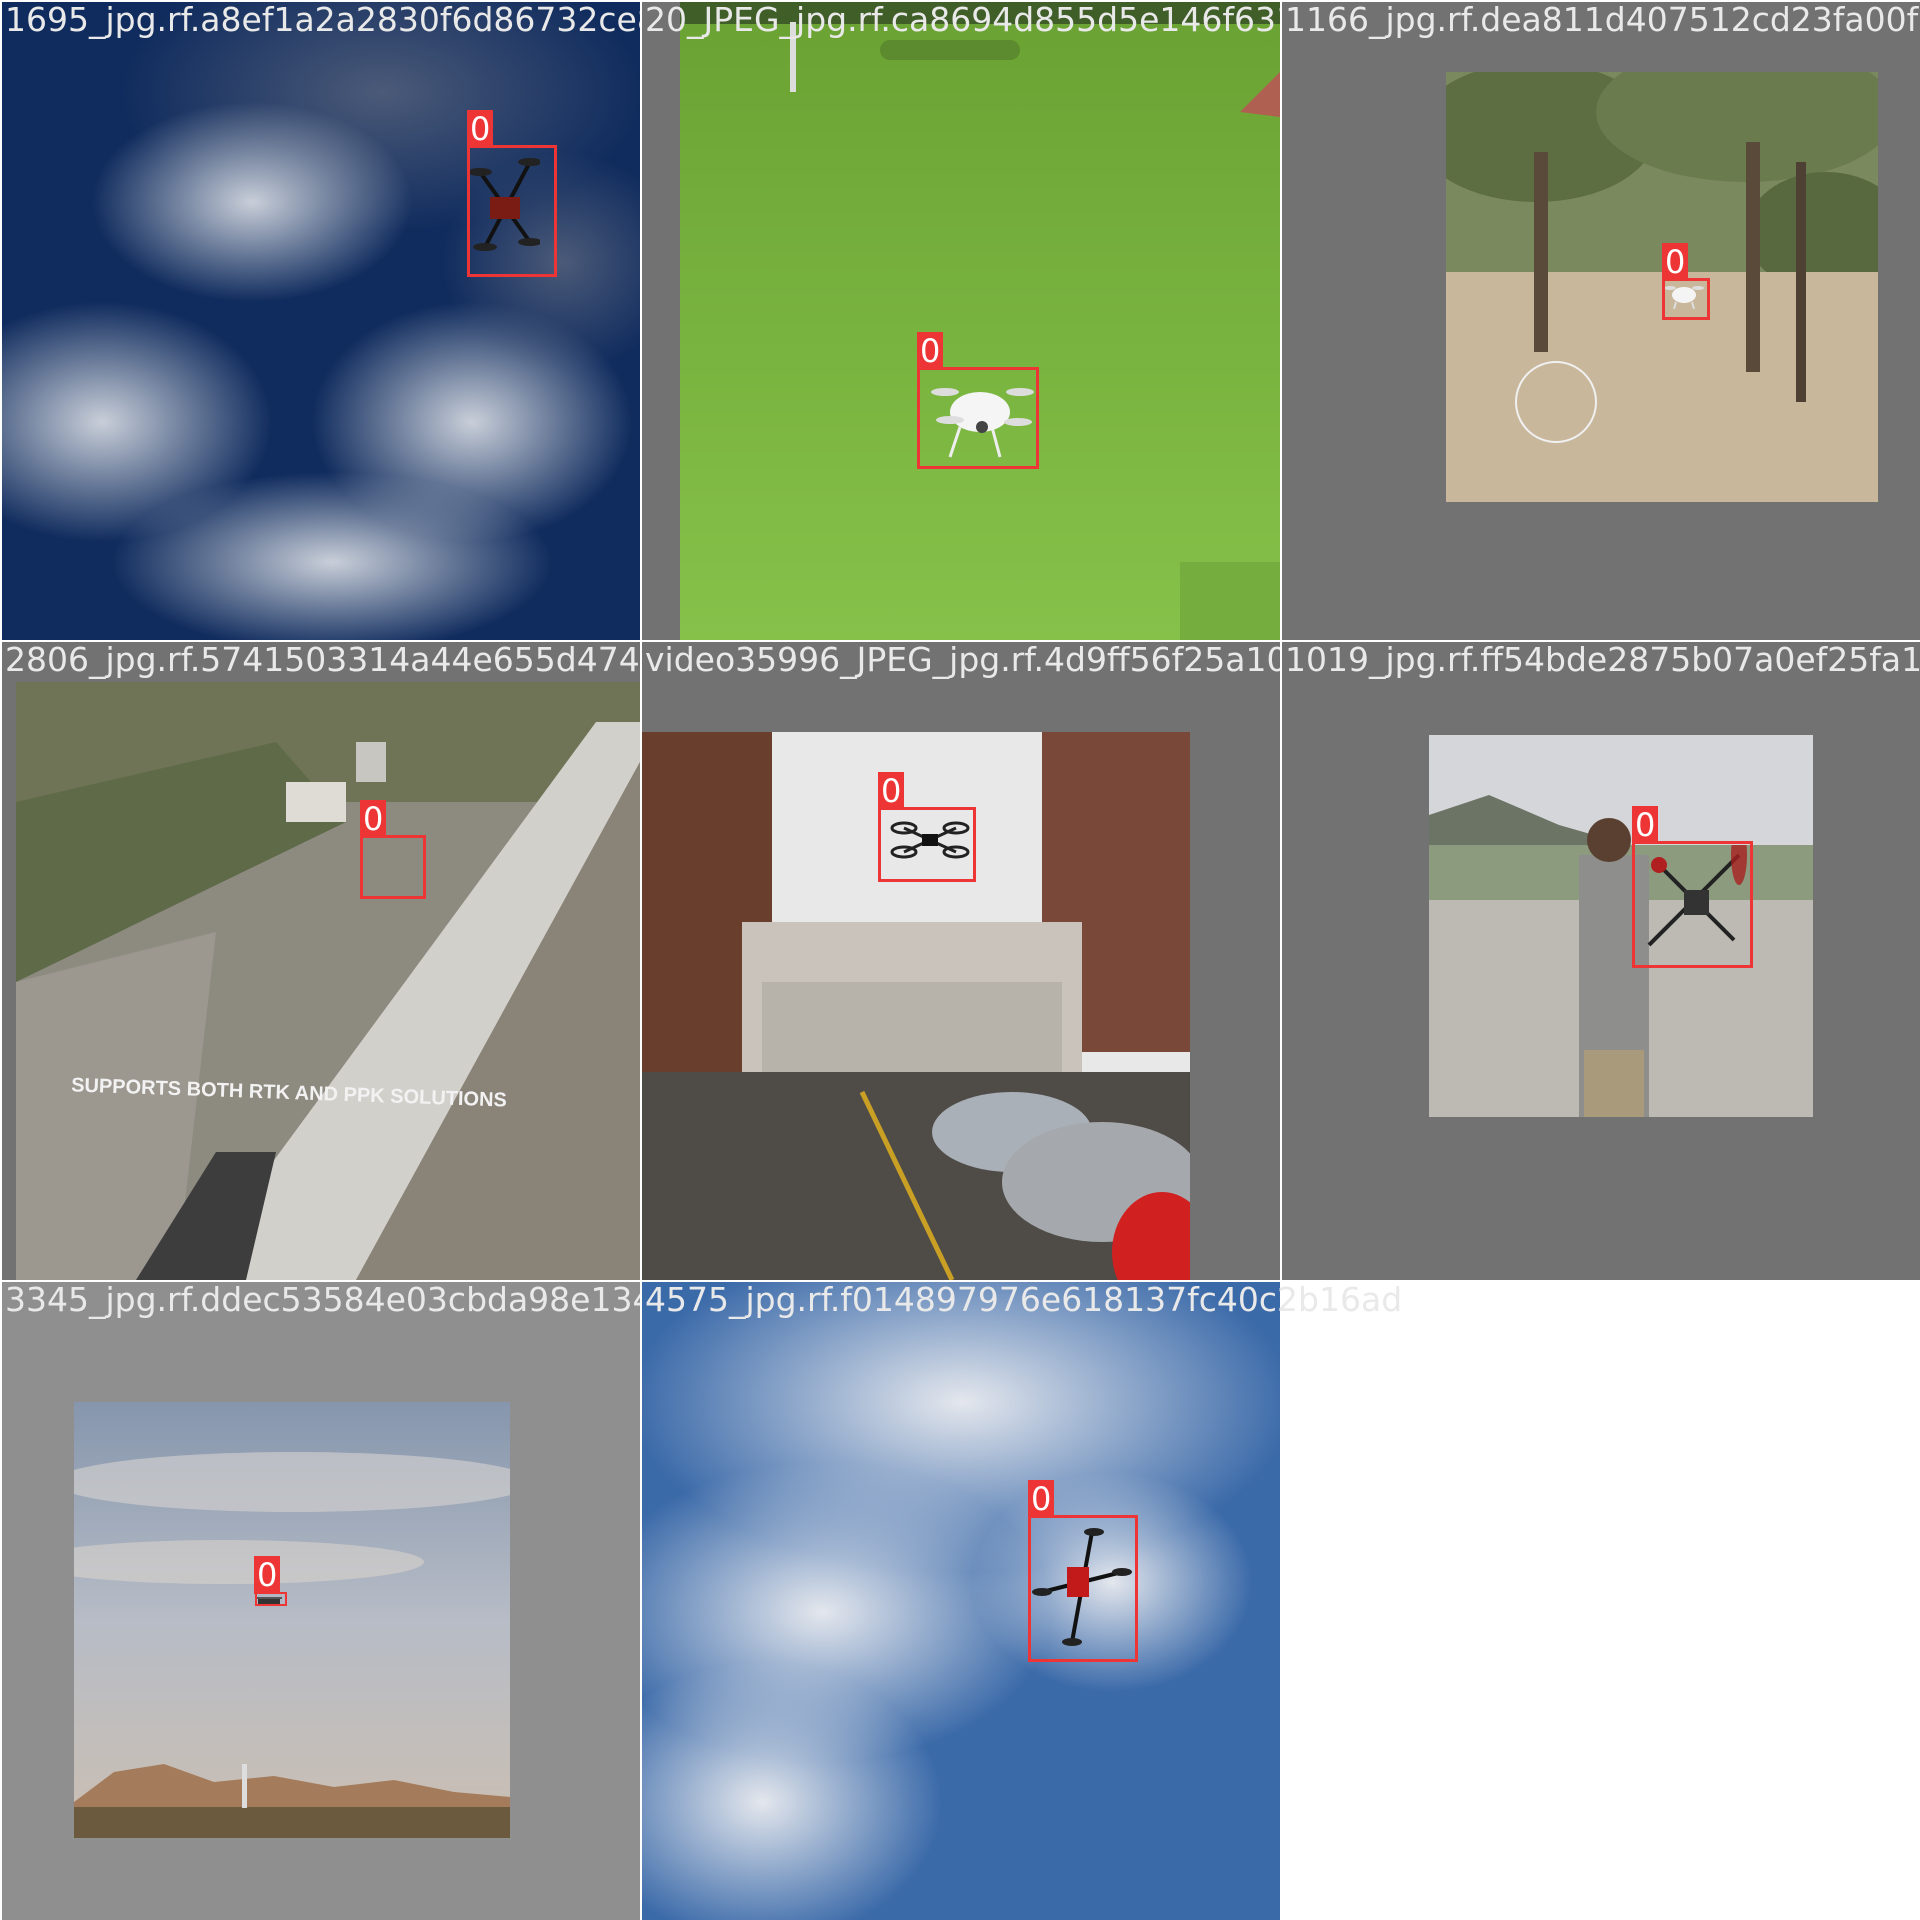 The width and height of the screenshot is (1920, 1920). What do you see at coordinates (1602, 660) in the screenshot?
I see `filename-label: 1019_jpg.rf.ff54bde2875b07a0ef25fa1` at bounding box center [1602, 660].